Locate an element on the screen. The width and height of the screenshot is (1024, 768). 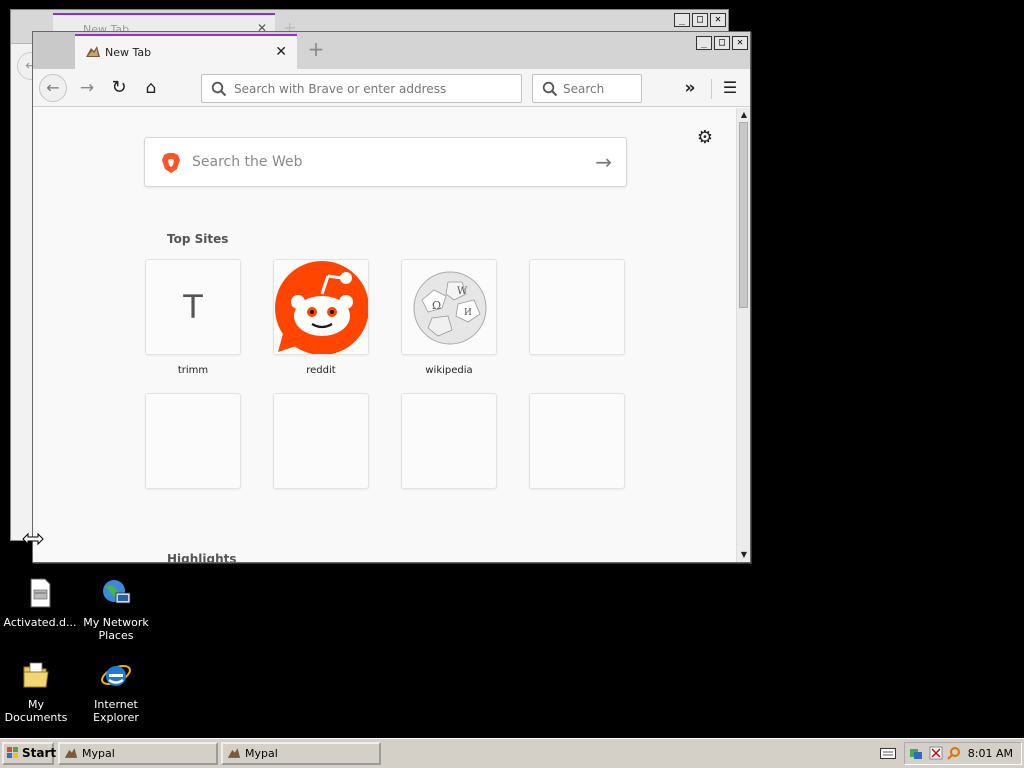
internet-explorer-icon is located at coordinates (116, 675).